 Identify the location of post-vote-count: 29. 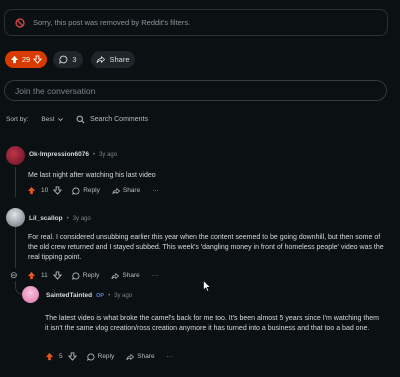
(26, 59).